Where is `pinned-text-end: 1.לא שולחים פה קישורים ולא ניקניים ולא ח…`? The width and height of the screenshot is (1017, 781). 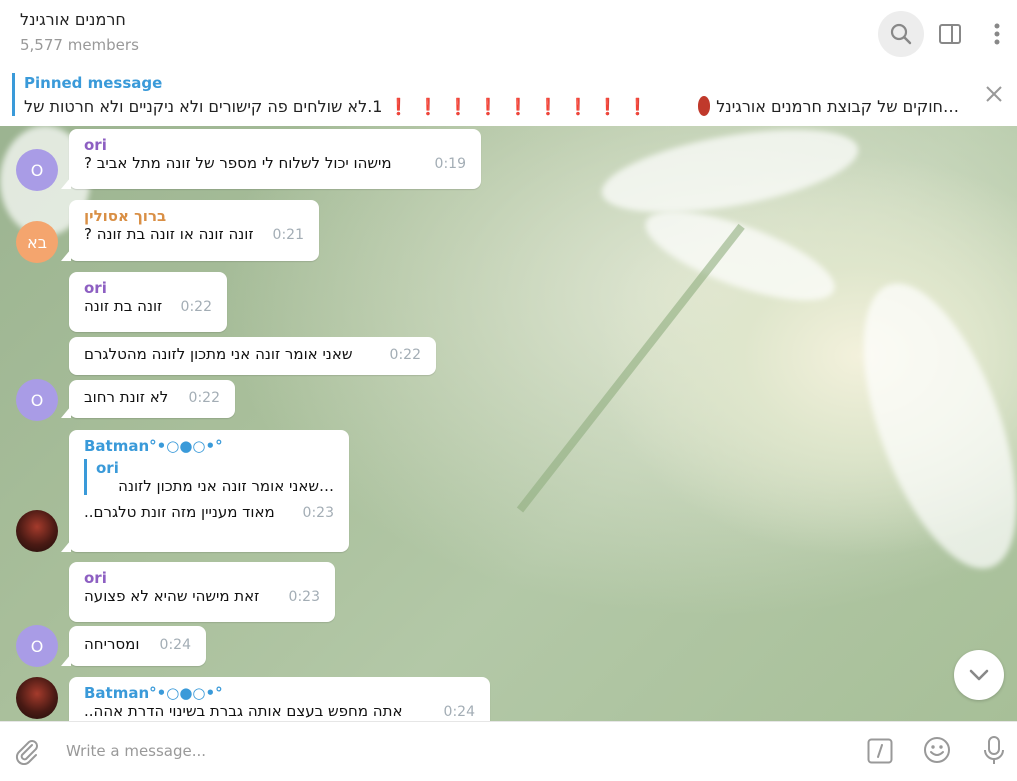
pinned-text-end: 1.לא שולחים פה קישורים ולא ניקניים ולא ח… is located at coordinates (203, 106).